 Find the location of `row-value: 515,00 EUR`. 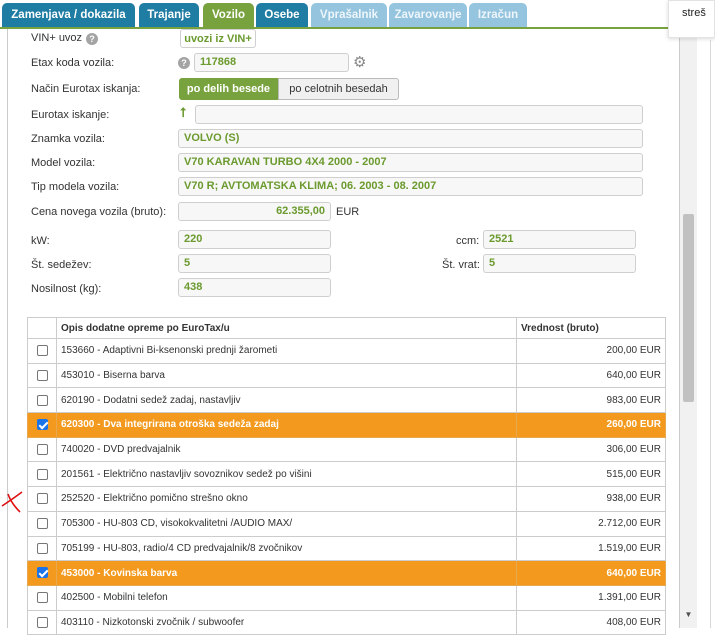

row-value: 515,00 EUR is located at coordinates (591, 474).